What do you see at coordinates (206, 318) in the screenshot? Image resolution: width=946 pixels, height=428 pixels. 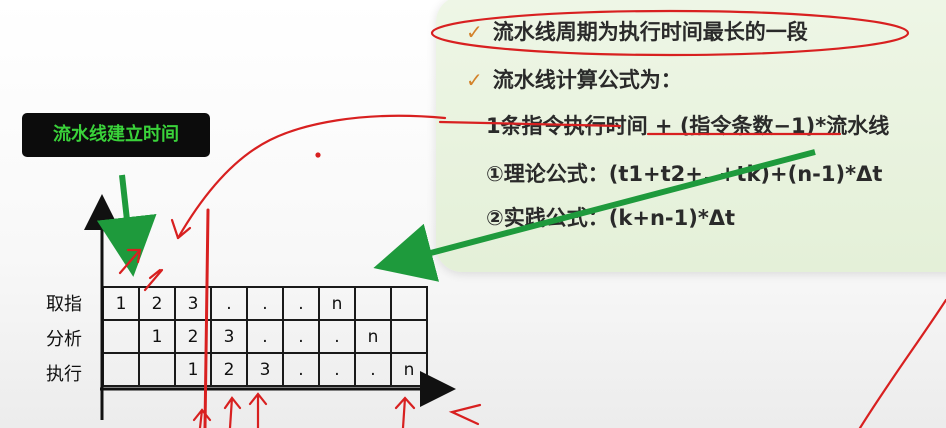 I see `timeline-marker-icon` at bounding box center [206, 318].